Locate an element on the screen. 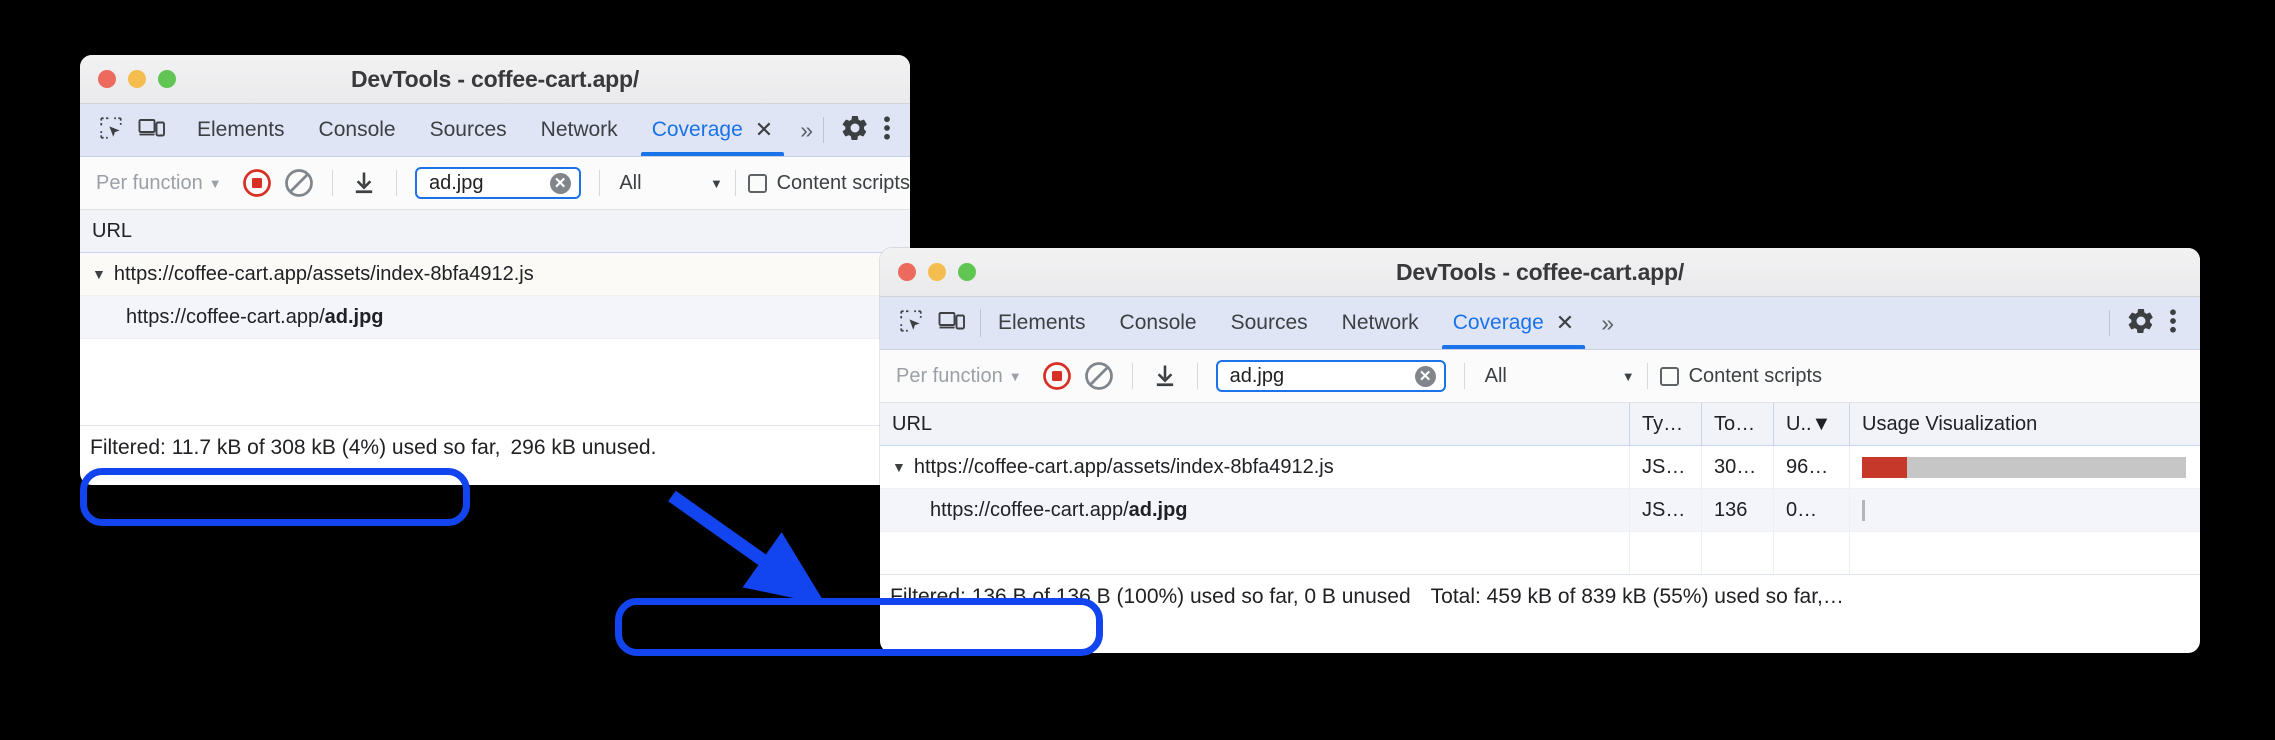 The height and width of the screenshot is (740, 2275). column-header-usage-visualization: Usage Visualization is located at coordinates (2025, 424).